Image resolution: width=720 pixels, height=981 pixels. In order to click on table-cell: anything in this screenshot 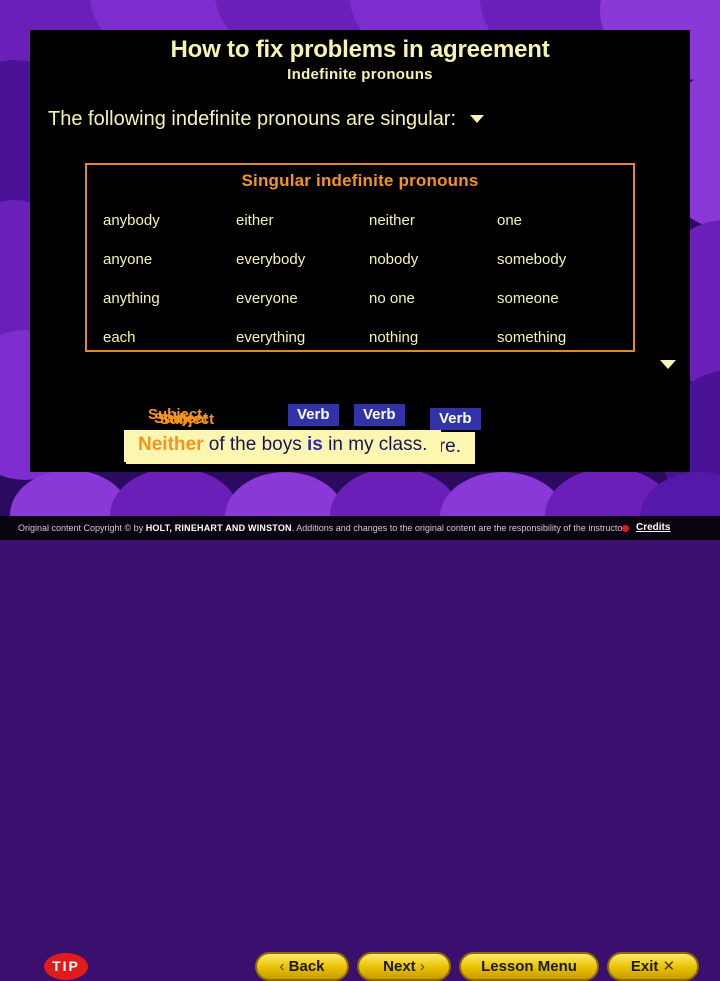, I will do `click(131, 298)`.